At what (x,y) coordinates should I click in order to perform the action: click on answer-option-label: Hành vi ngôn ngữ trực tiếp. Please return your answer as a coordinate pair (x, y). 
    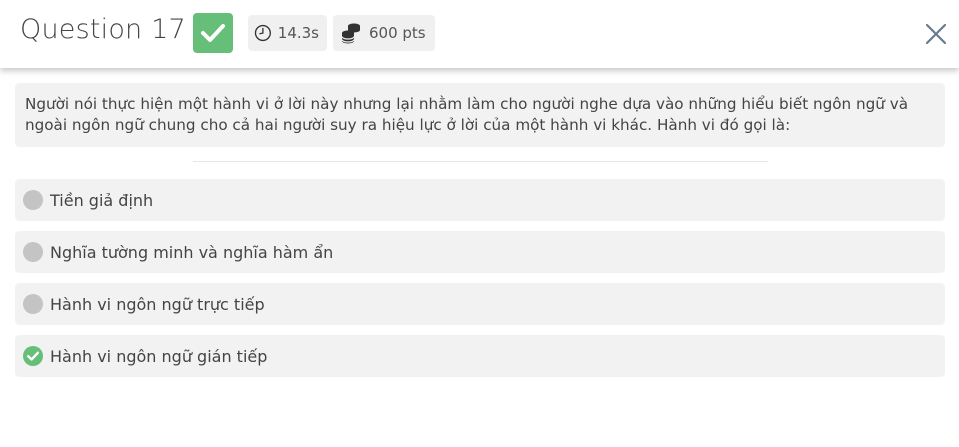
    Looking at the image, I should click on (157, 304).